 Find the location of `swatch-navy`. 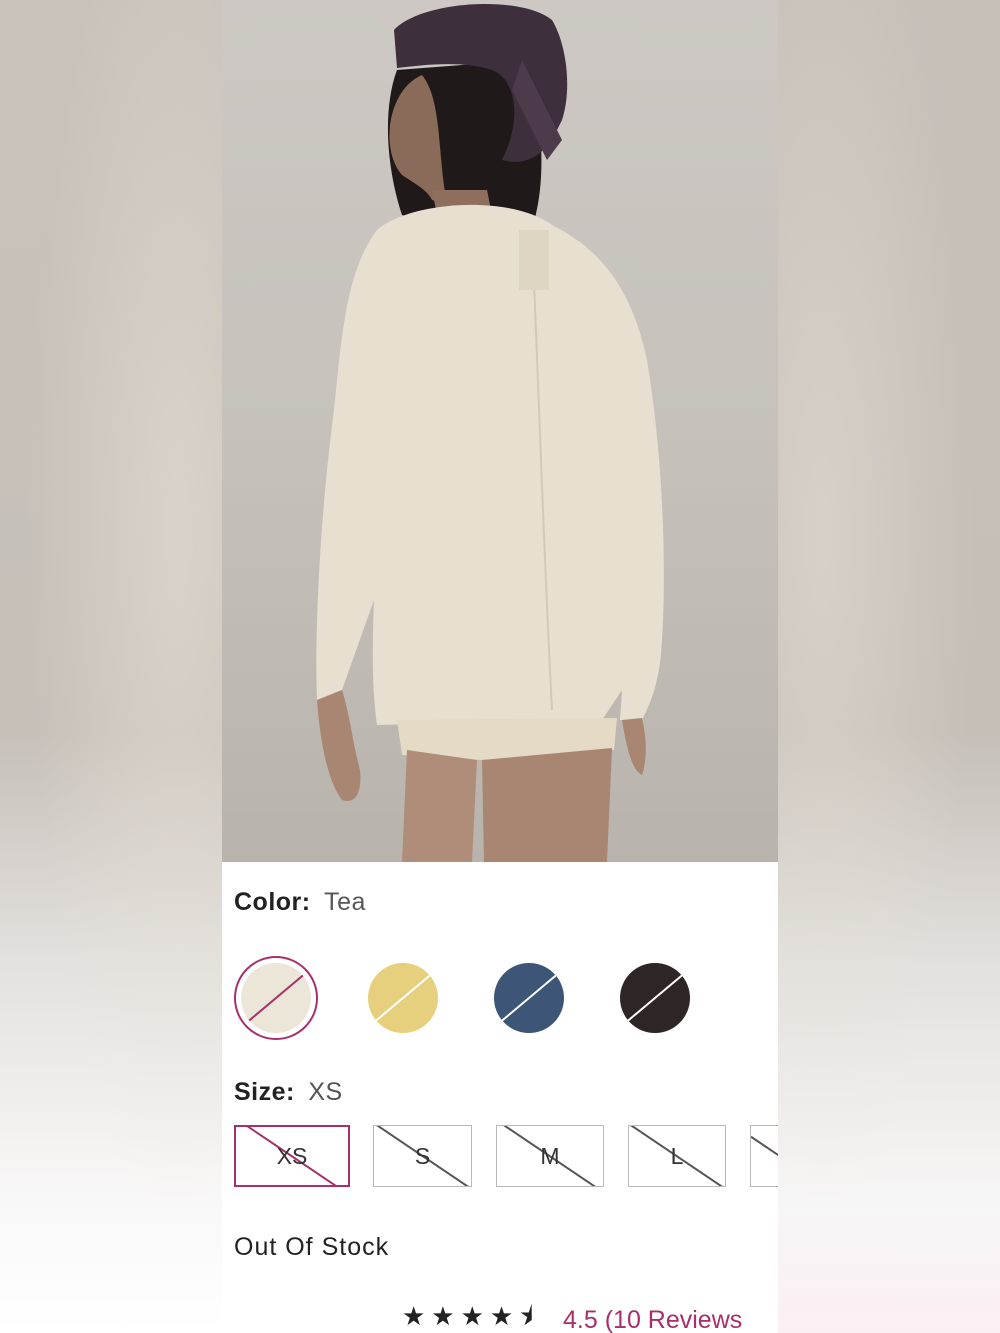

swatch-navy is located at coordinates (529, 998).